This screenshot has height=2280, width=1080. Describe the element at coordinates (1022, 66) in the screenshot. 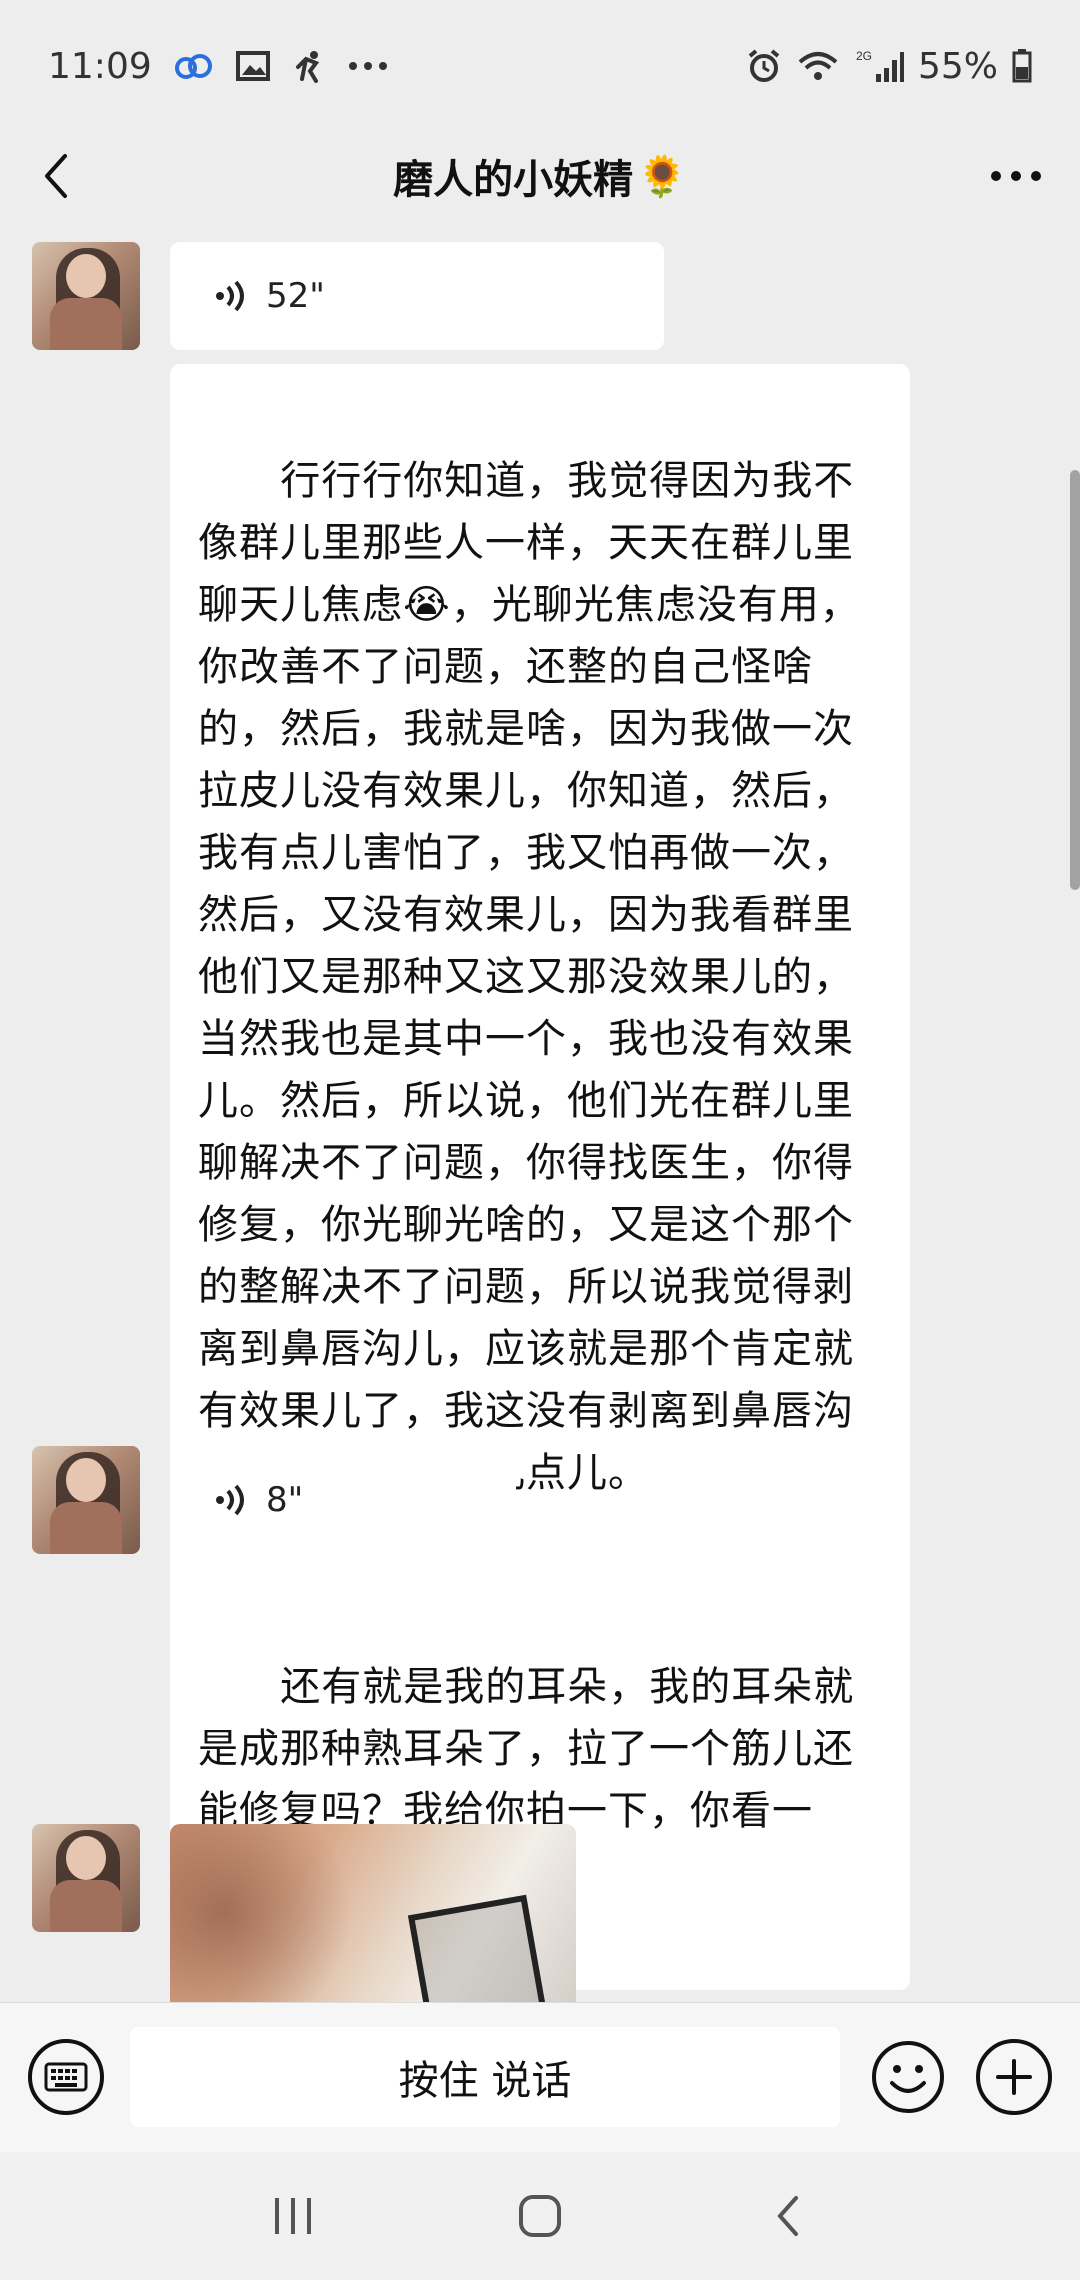

I see `battery-icon` at that location.